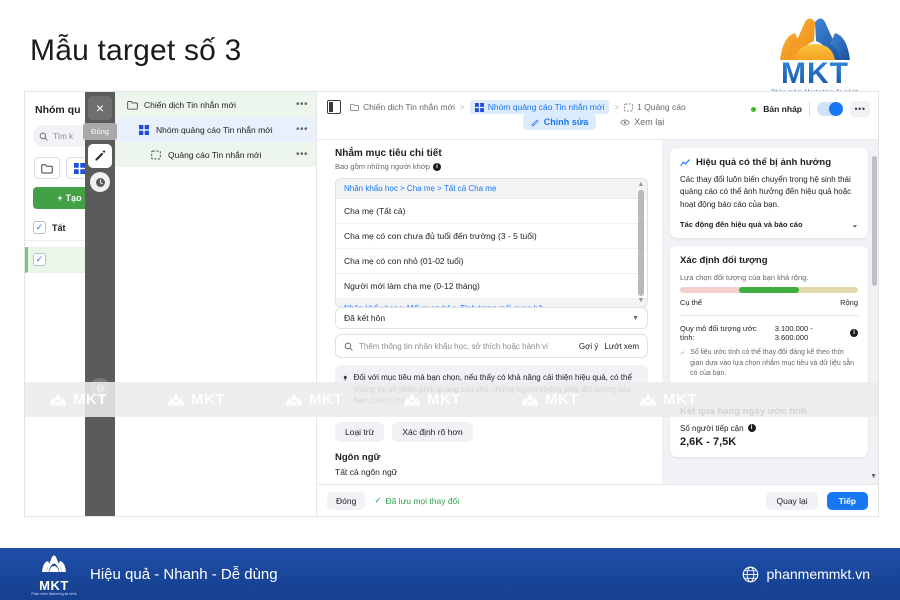 This screenshot has width=900, height=600. I want to click on meter-label-broad: Rộng, so click(849, 303).